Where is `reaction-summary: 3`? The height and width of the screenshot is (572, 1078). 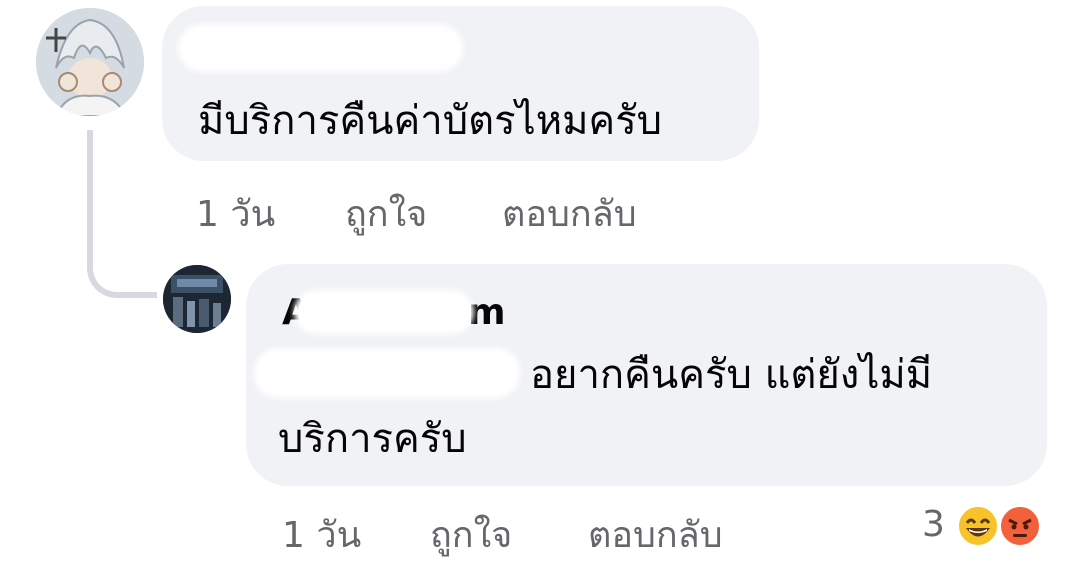
reaction-summary: 3 is located at coordinates (987, 528).